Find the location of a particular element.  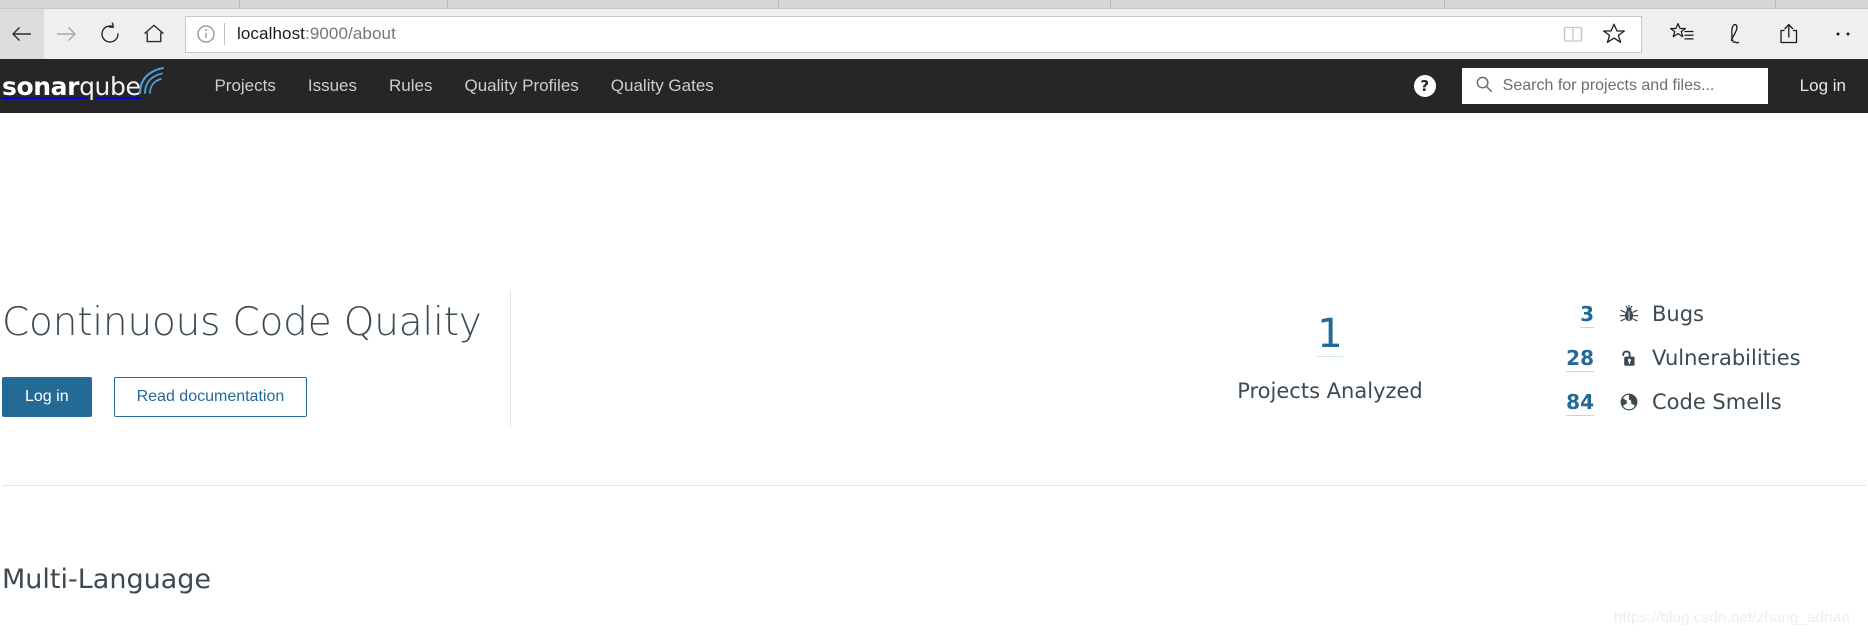

help-icon: ? is located at coordinates (1424, 86).